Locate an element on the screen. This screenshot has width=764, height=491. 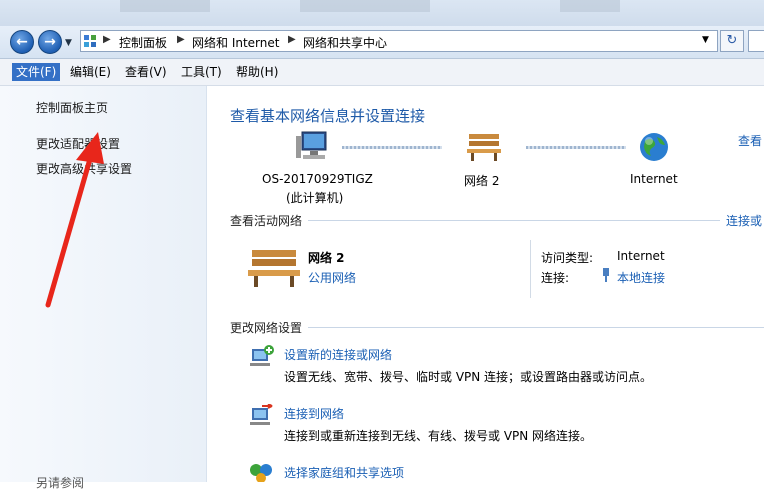
bench-icon is located at coordinates (484, 147).